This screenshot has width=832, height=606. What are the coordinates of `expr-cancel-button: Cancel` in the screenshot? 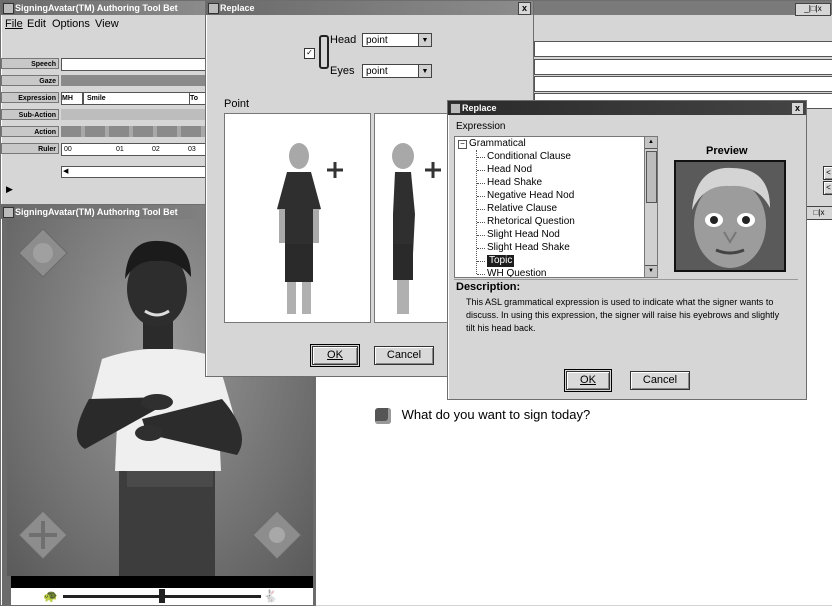 It's located at (660, 380).